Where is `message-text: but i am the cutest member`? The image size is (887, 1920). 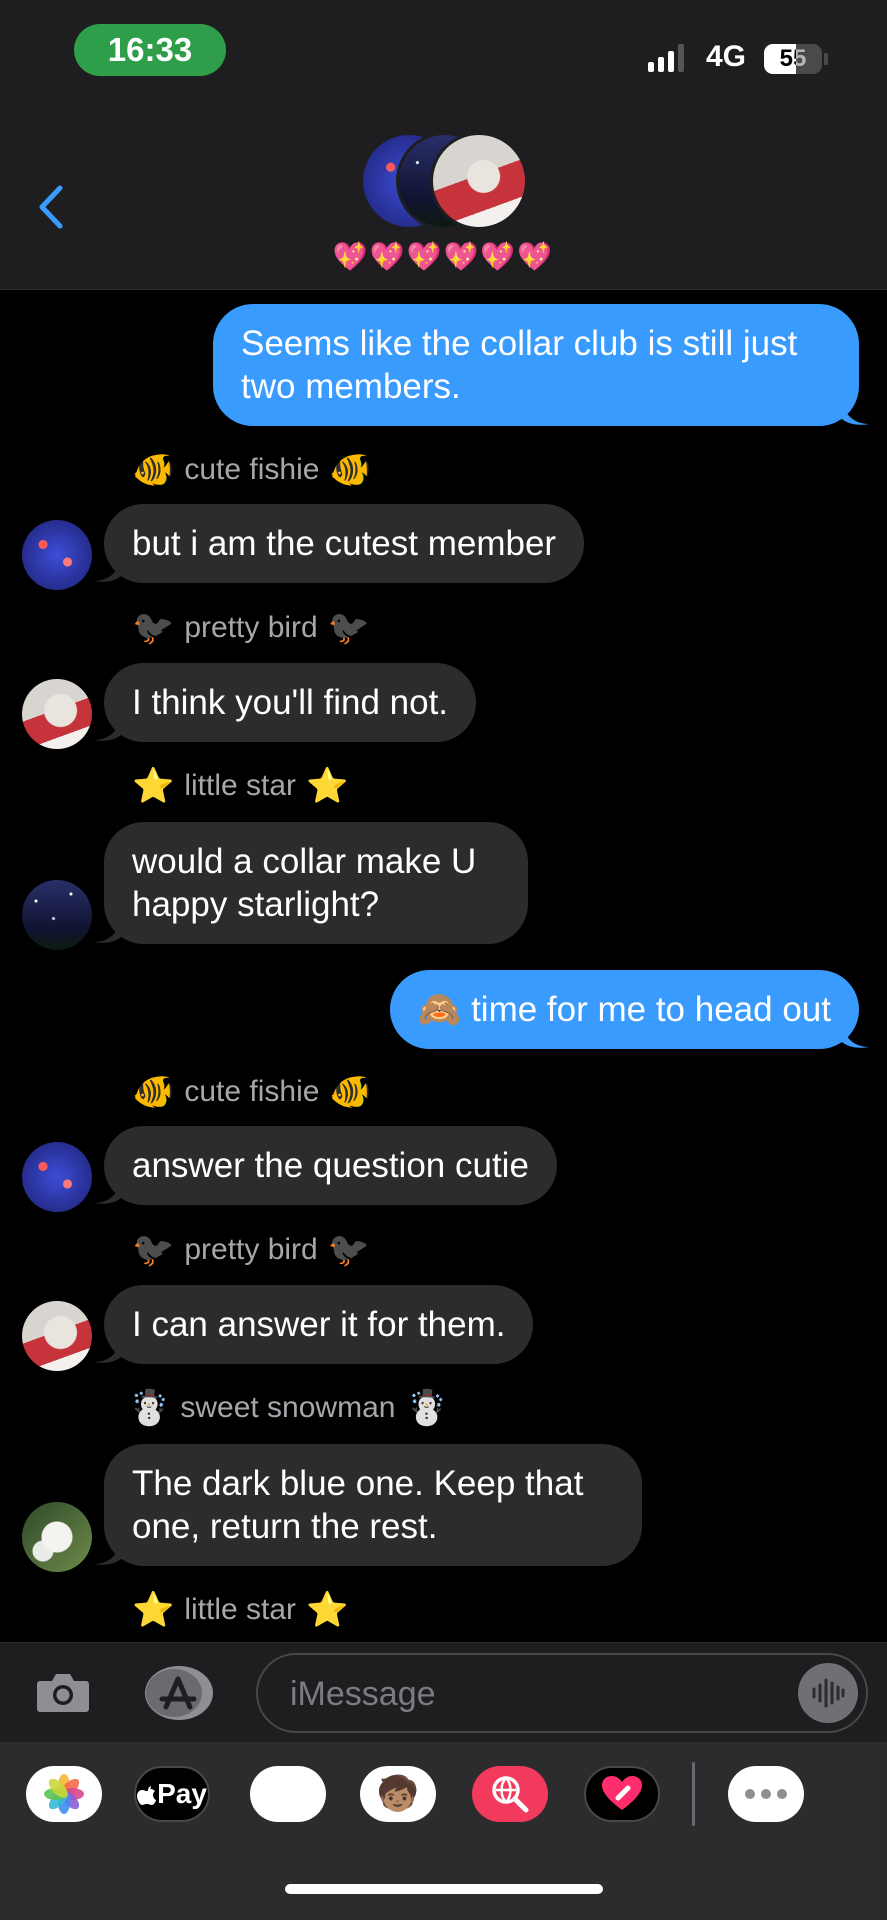 message-text: but i am the cutest member is located at coordinates (344, 543).